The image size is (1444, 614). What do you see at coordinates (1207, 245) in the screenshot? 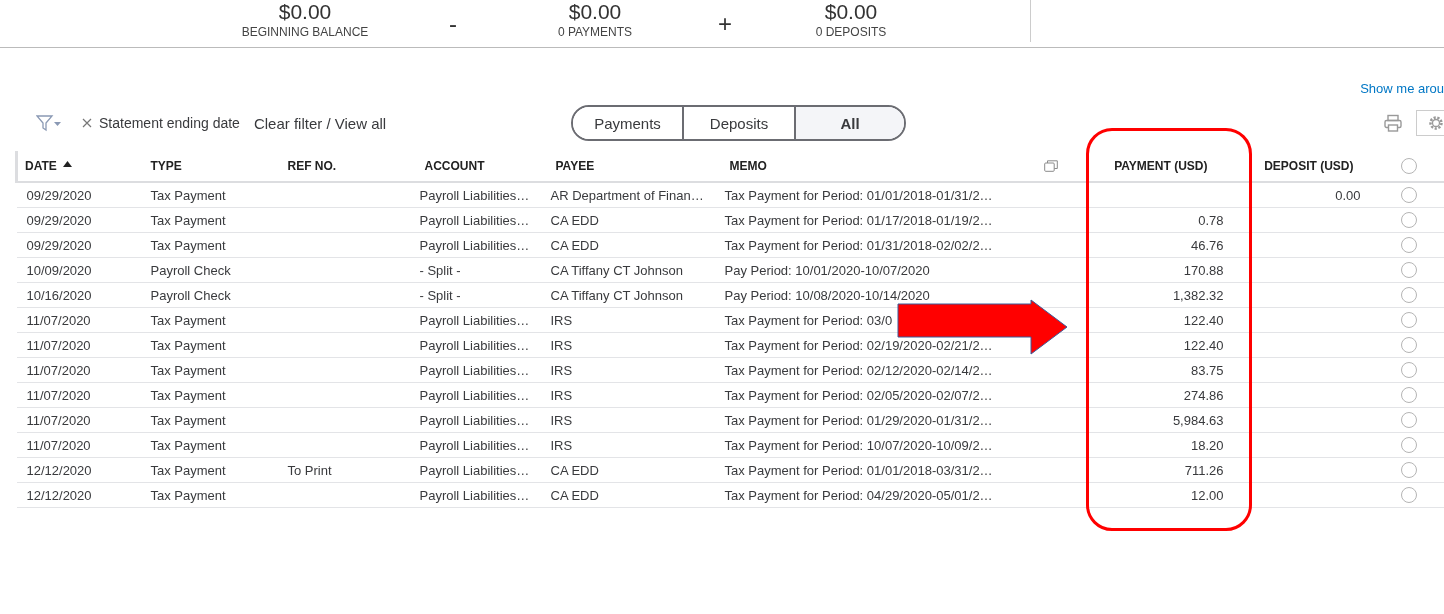
I see `table-cell: 46.76` at bounding box center [1207, 245].